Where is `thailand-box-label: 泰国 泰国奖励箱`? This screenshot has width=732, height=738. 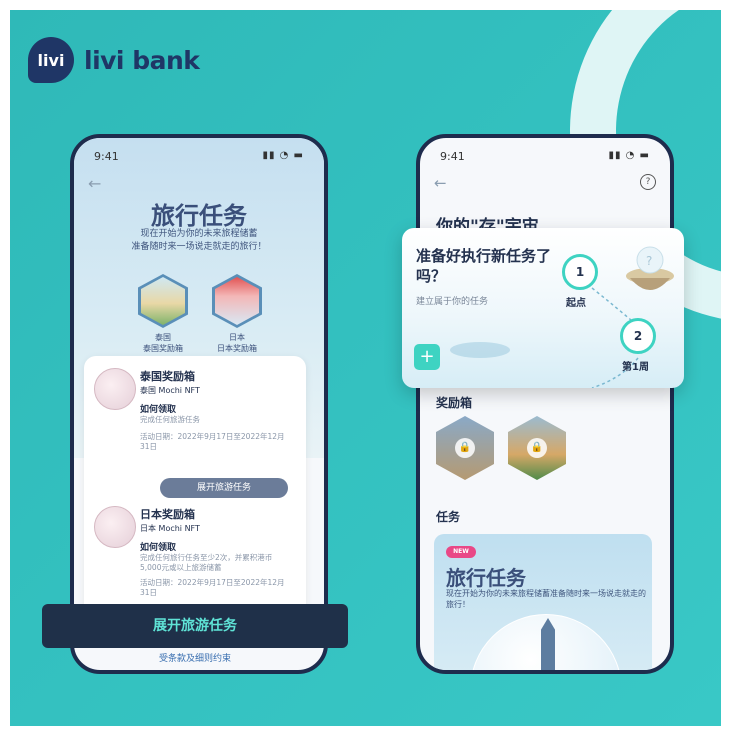 thailand-box-label: 泰国 泰国奖励箱 is located at coordinates (163, 343).